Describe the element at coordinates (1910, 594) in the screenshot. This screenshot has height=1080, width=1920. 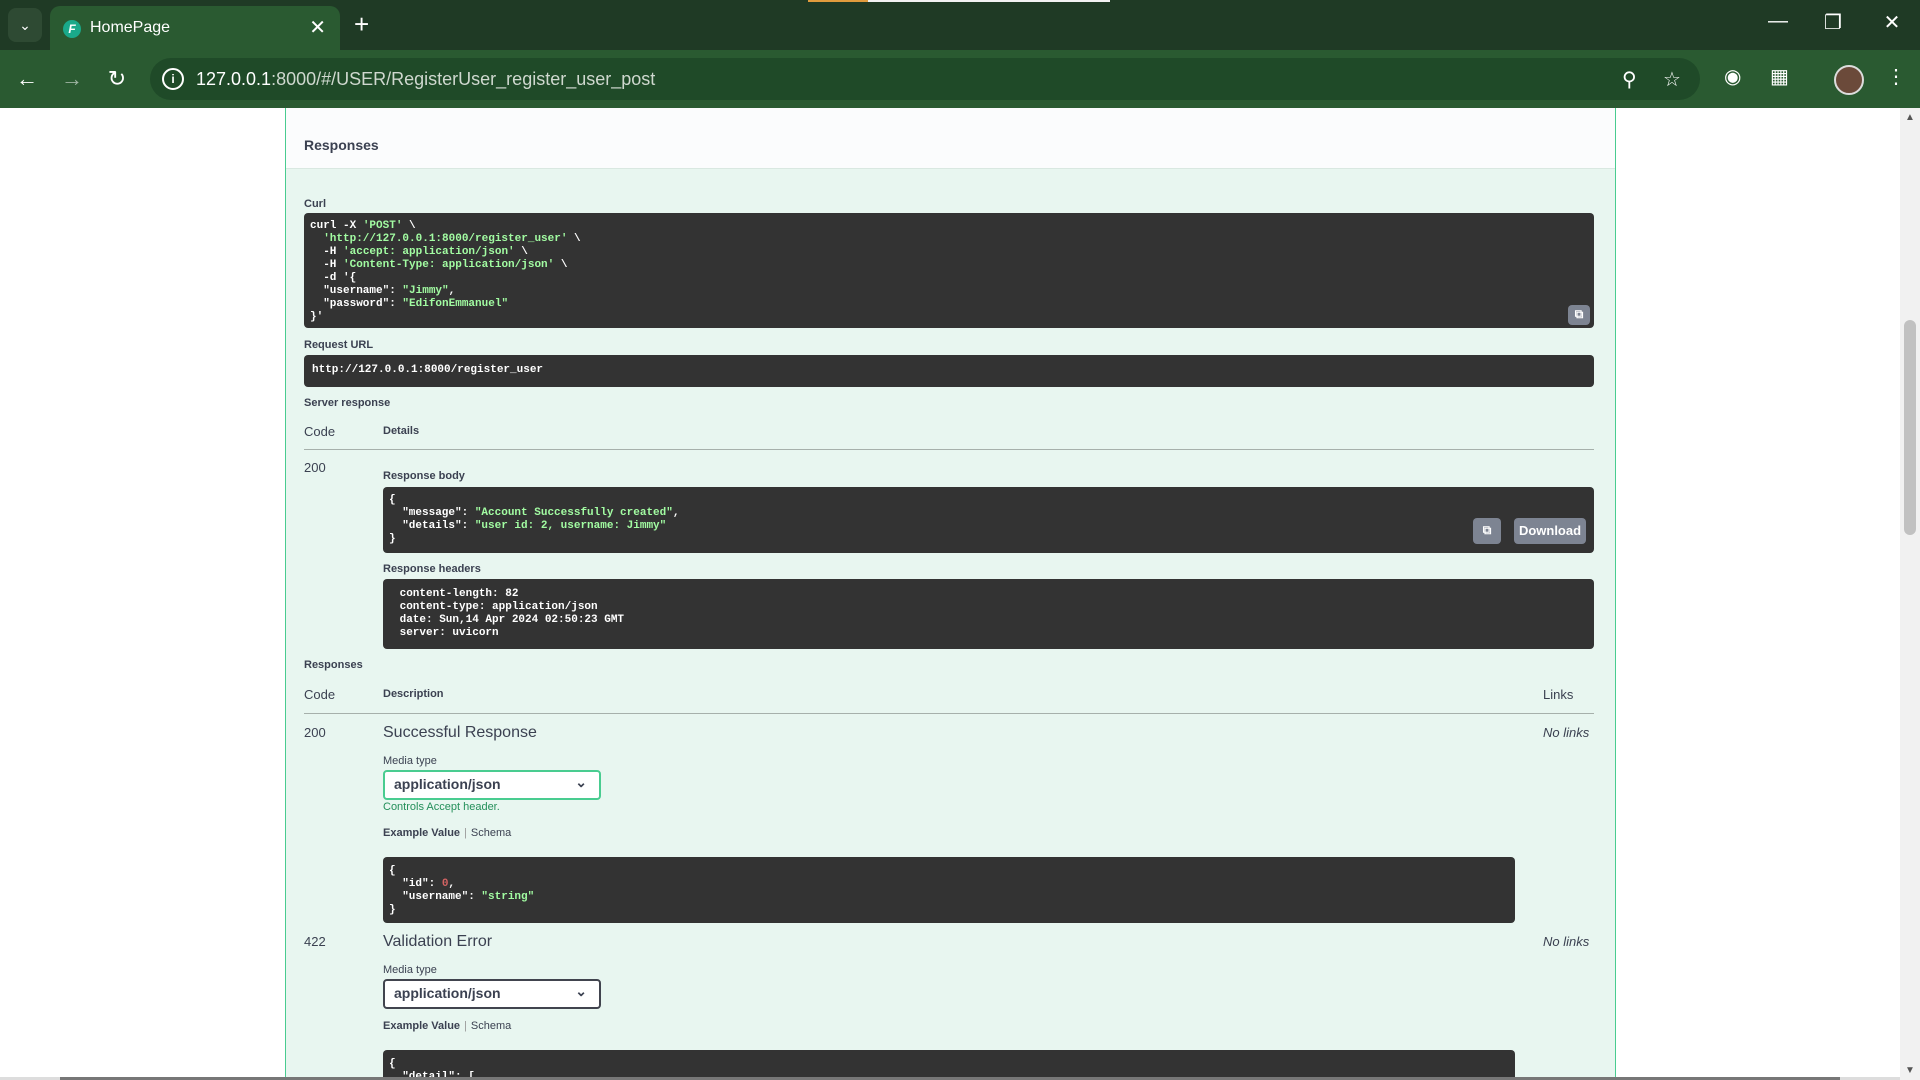
I see `vertical-scrollbar: ▲ ▼` at that location.